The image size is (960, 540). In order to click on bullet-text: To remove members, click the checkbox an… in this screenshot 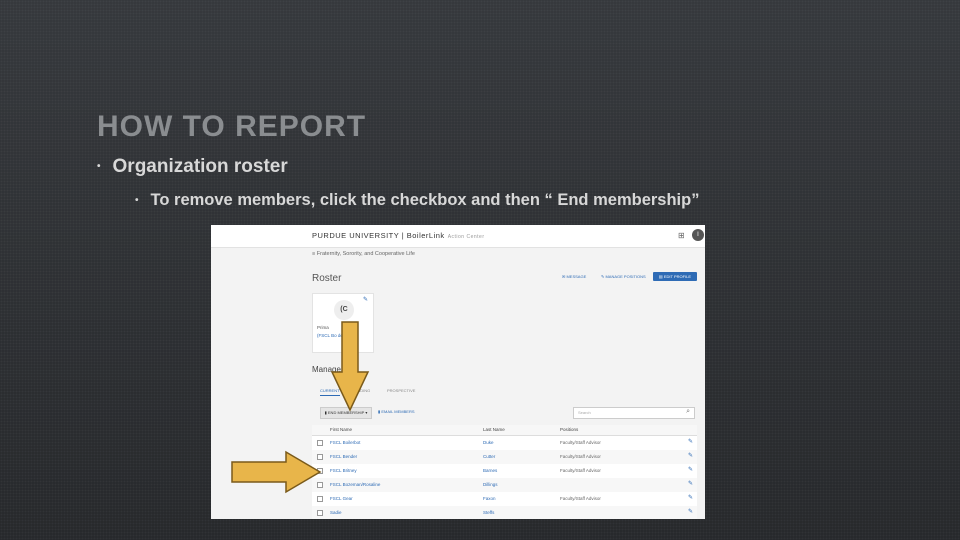, I will do `click(425, 200)`.